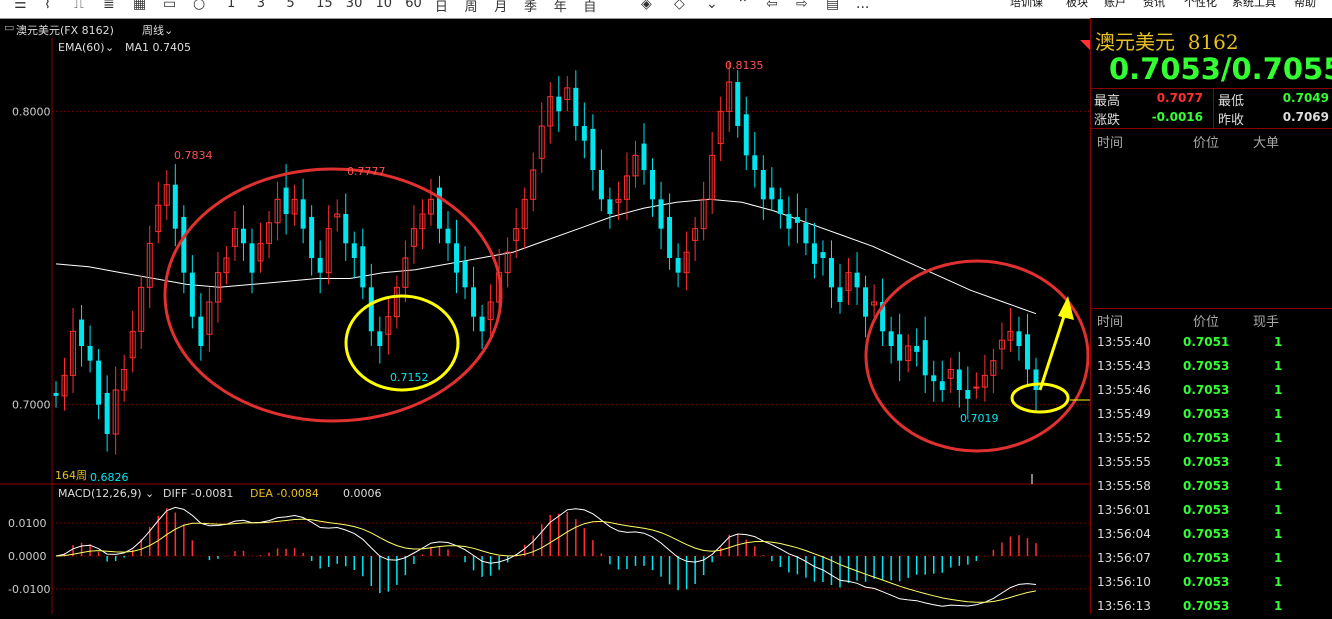  I want to click on menu-item-3: 资讯, so click(1154, 5).